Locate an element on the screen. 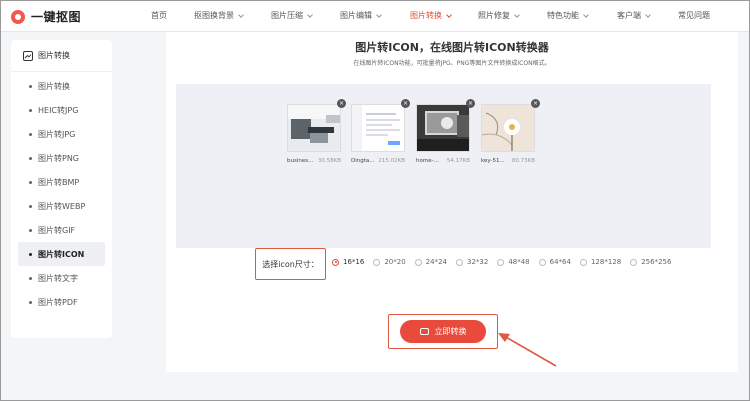 The image size is (750, 401). size-option-16: 16*16 is located at coordinates (348, 262).